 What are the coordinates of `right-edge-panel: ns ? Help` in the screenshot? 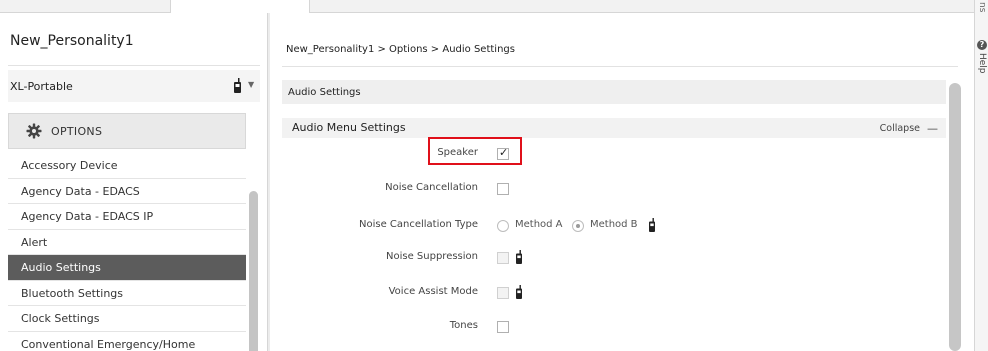 It's located at (981, 175).